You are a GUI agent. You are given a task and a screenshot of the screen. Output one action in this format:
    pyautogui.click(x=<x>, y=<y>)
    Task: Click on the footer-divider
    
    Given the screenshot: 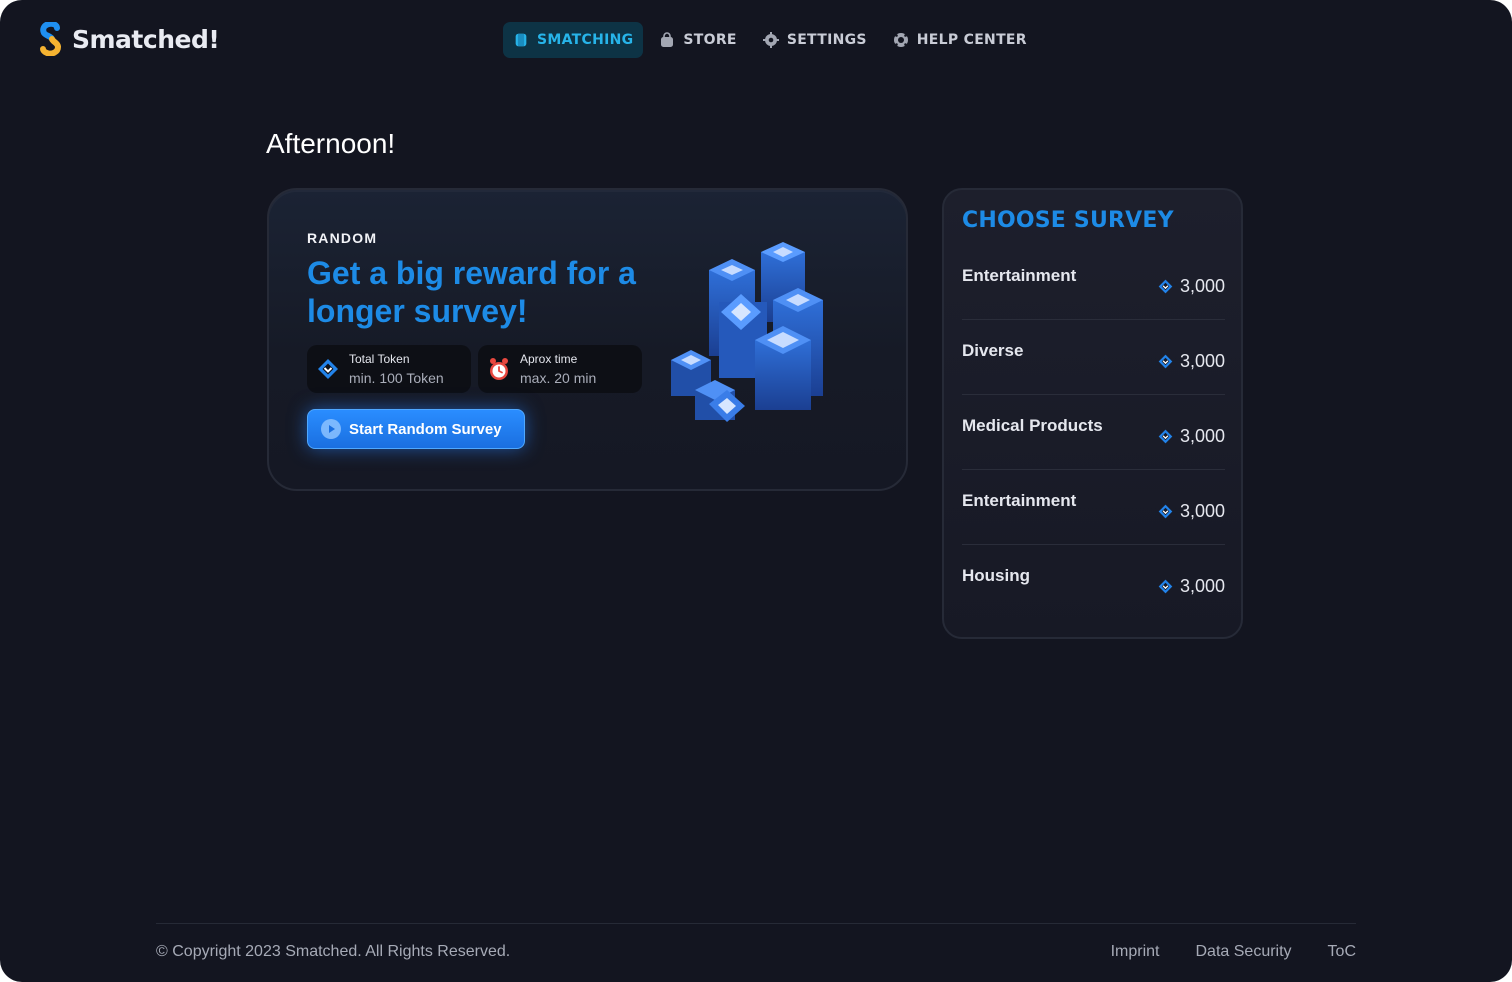 What is the action you would take?
    pyautogui.click(x=756, y=923)
    